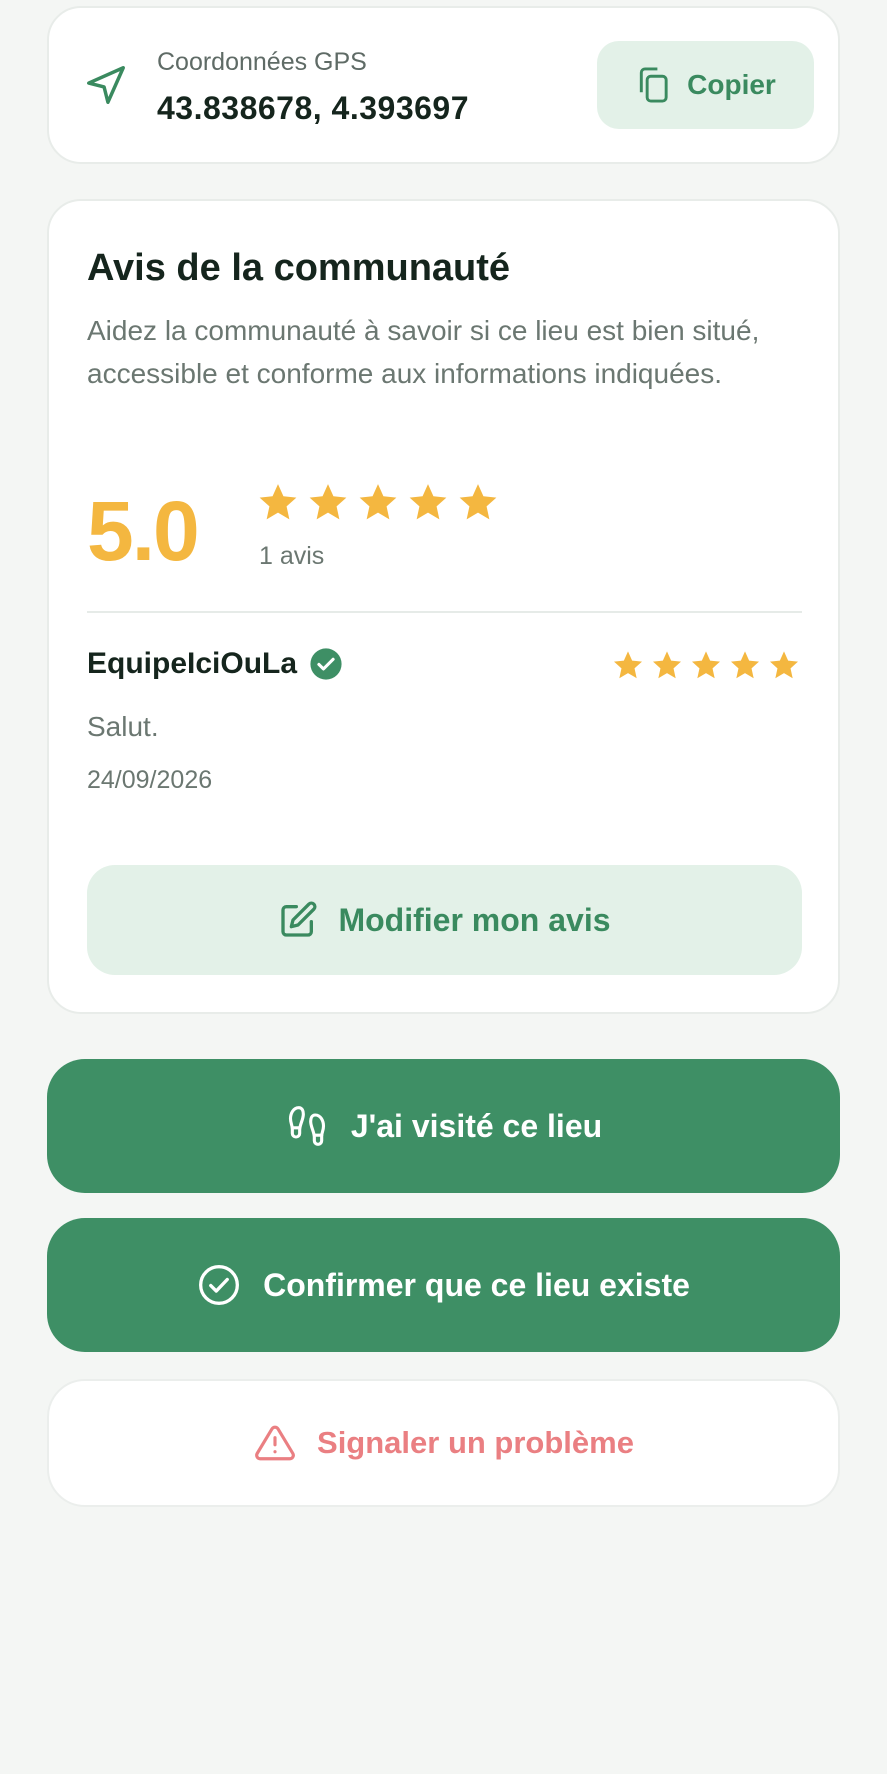 This screenshot has height=1774, width=887. Describe the element at coordinates (474, 919) in the screenshot. I see `edit-review-label: Modifier mon avis` at that location.